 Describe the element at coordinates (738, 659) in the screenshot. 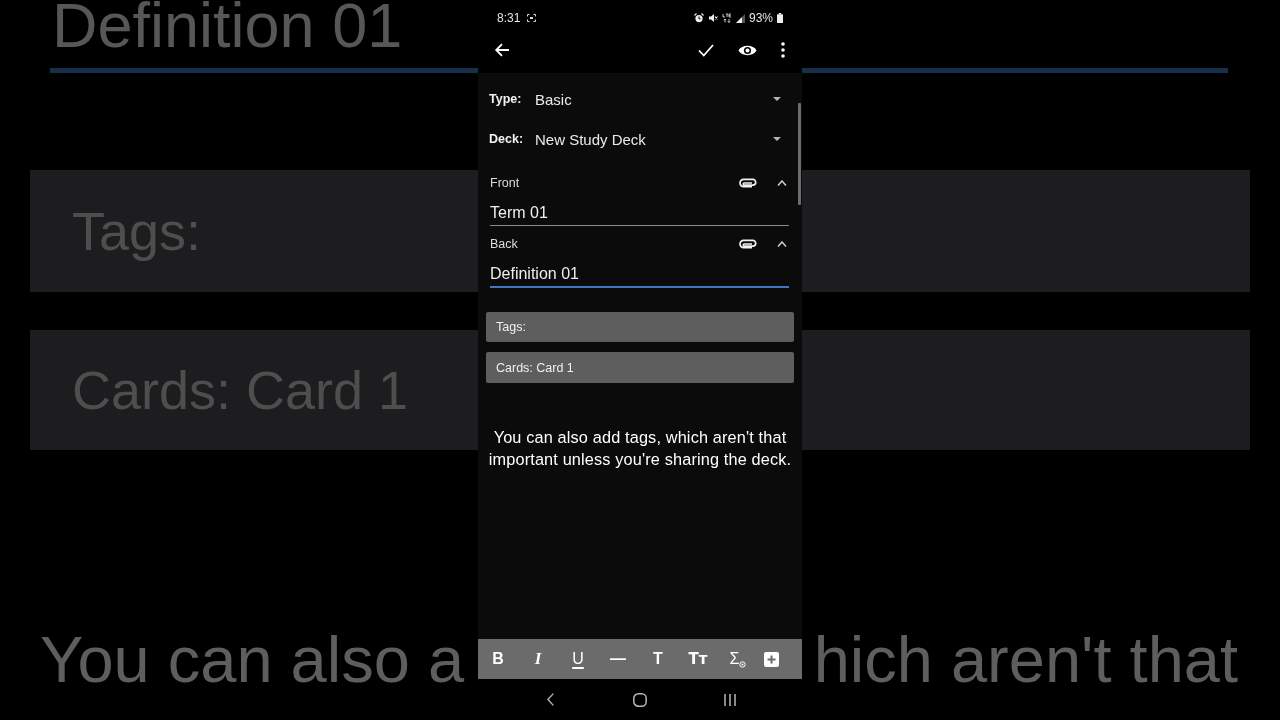

I see `math-button: Σ` at that location.